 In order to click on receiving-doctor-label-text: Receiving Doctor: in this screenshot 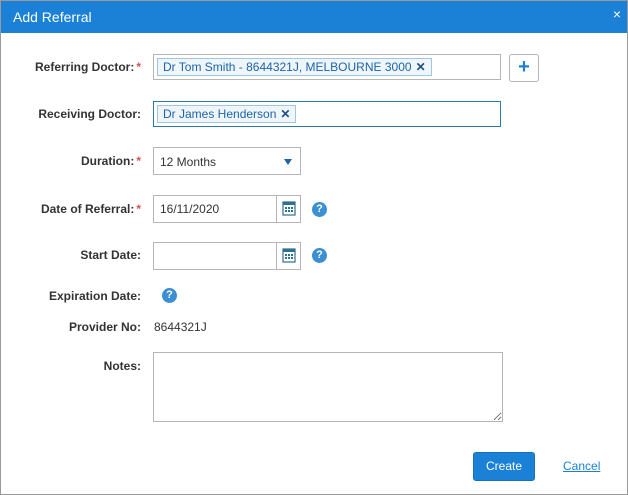, I will do `click(89, 114)`.